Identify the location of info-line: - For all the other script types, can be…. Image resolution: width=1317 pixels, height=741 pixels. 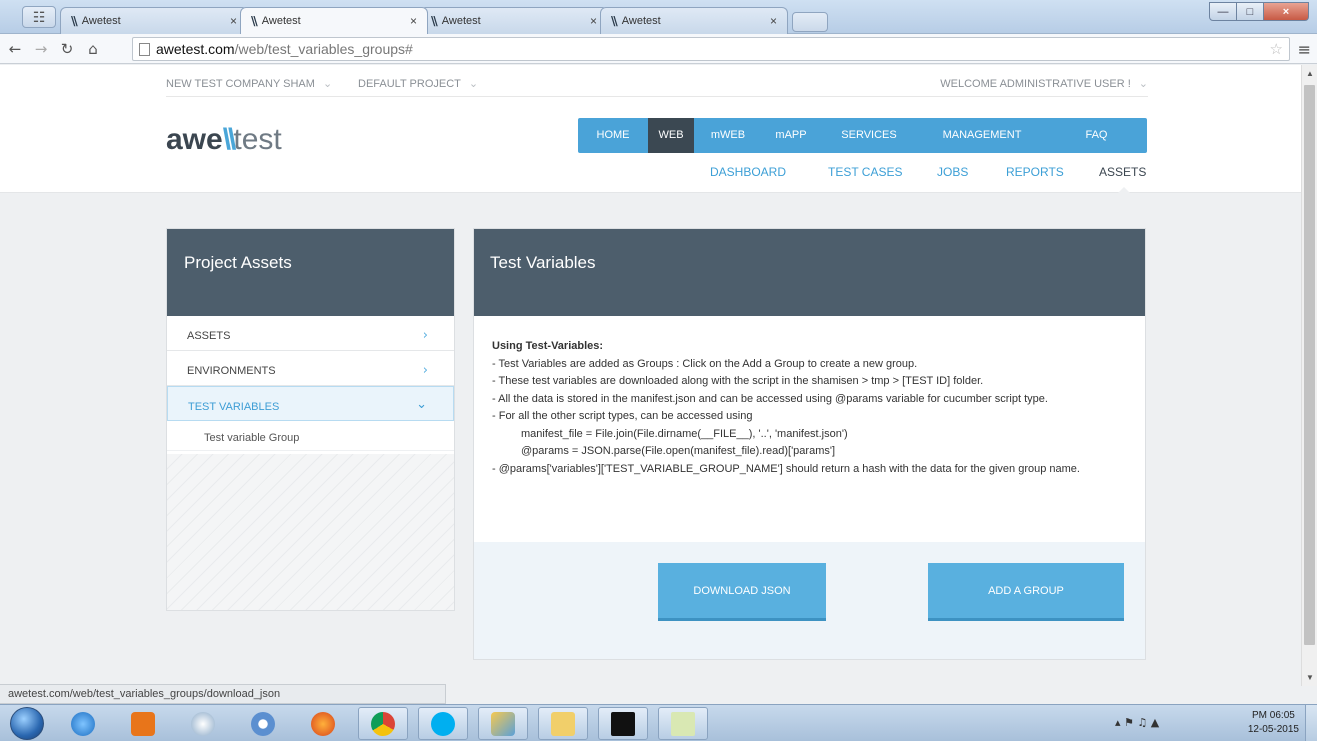
(622, 416).